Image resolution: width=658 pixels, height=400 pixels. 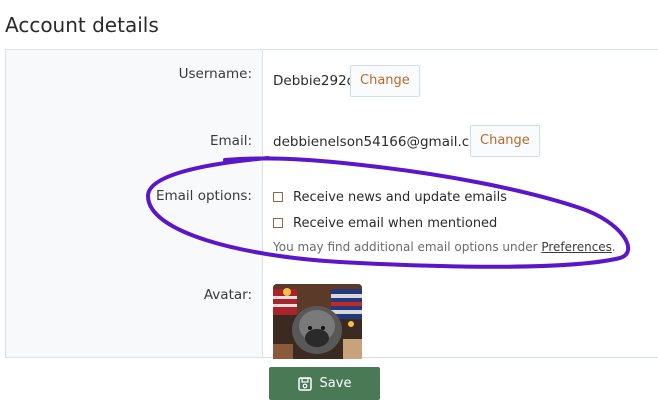 What do you see at coordinates (395, 223) in the screenshot?
I see `mention-email-label: Receive email when mentioned` at bounding box center [395, 223].